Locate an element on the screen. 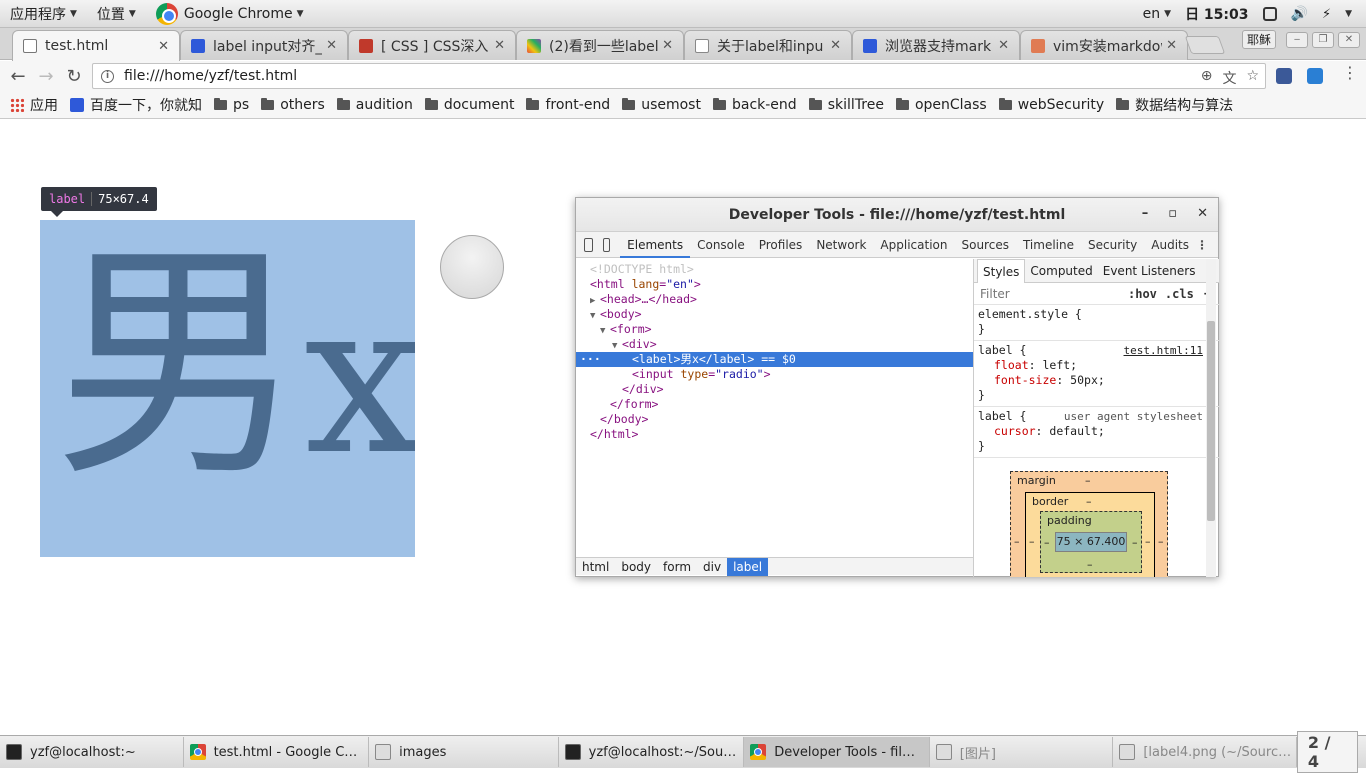  forward-button: → is located at coordinates (46, 76).